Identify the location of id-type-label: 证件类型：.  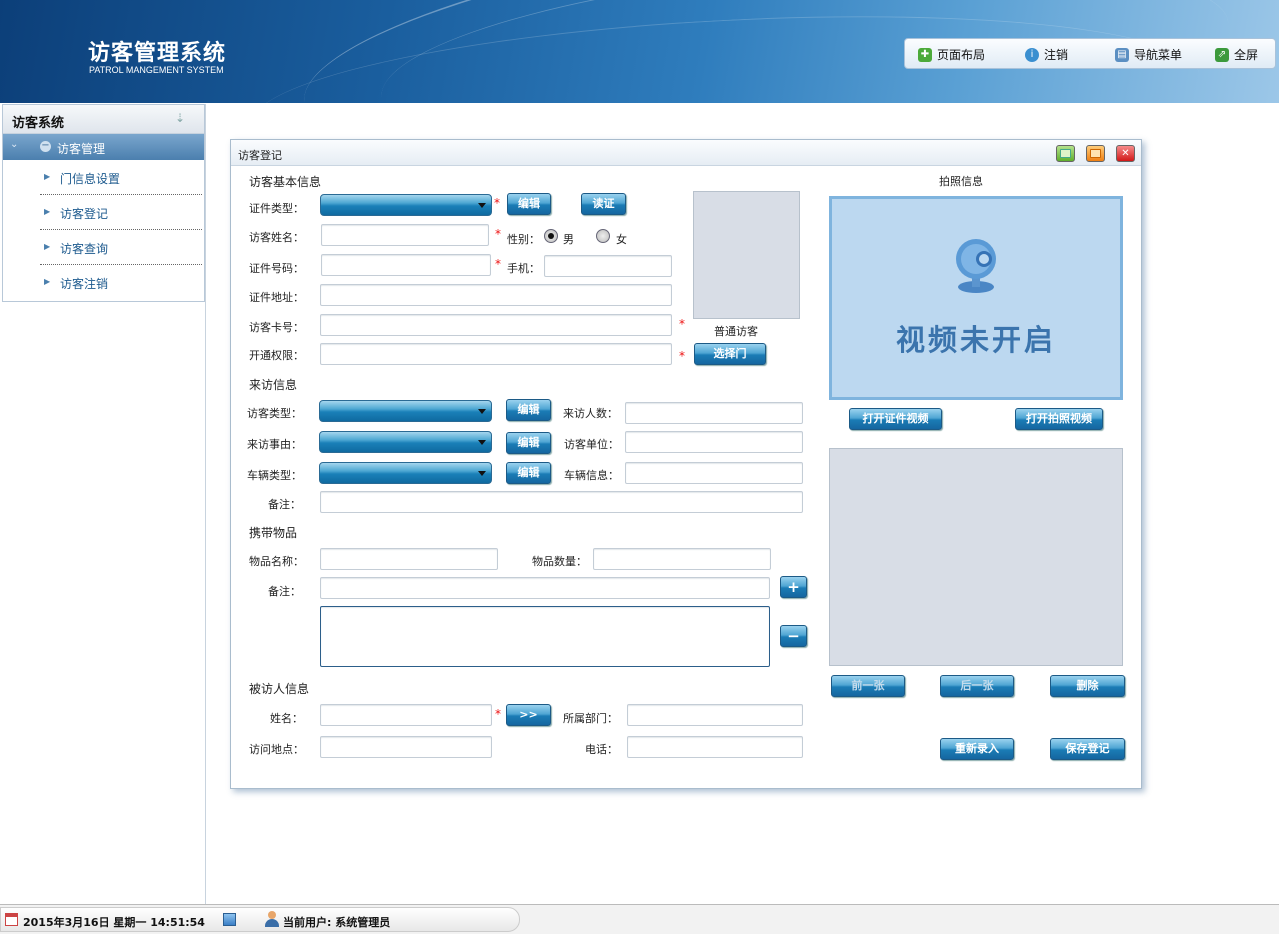
(276, 208).